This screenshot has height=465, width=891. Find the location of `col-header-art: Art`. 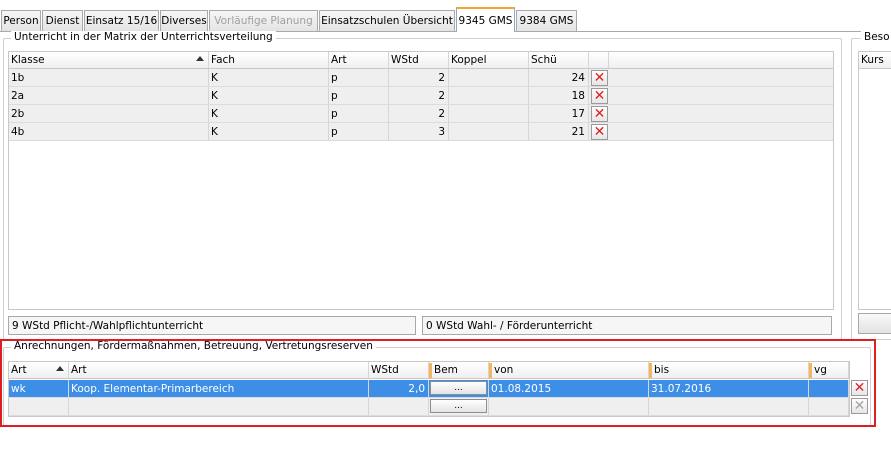

col-header-art: Art is located at coordinates (359, 60).